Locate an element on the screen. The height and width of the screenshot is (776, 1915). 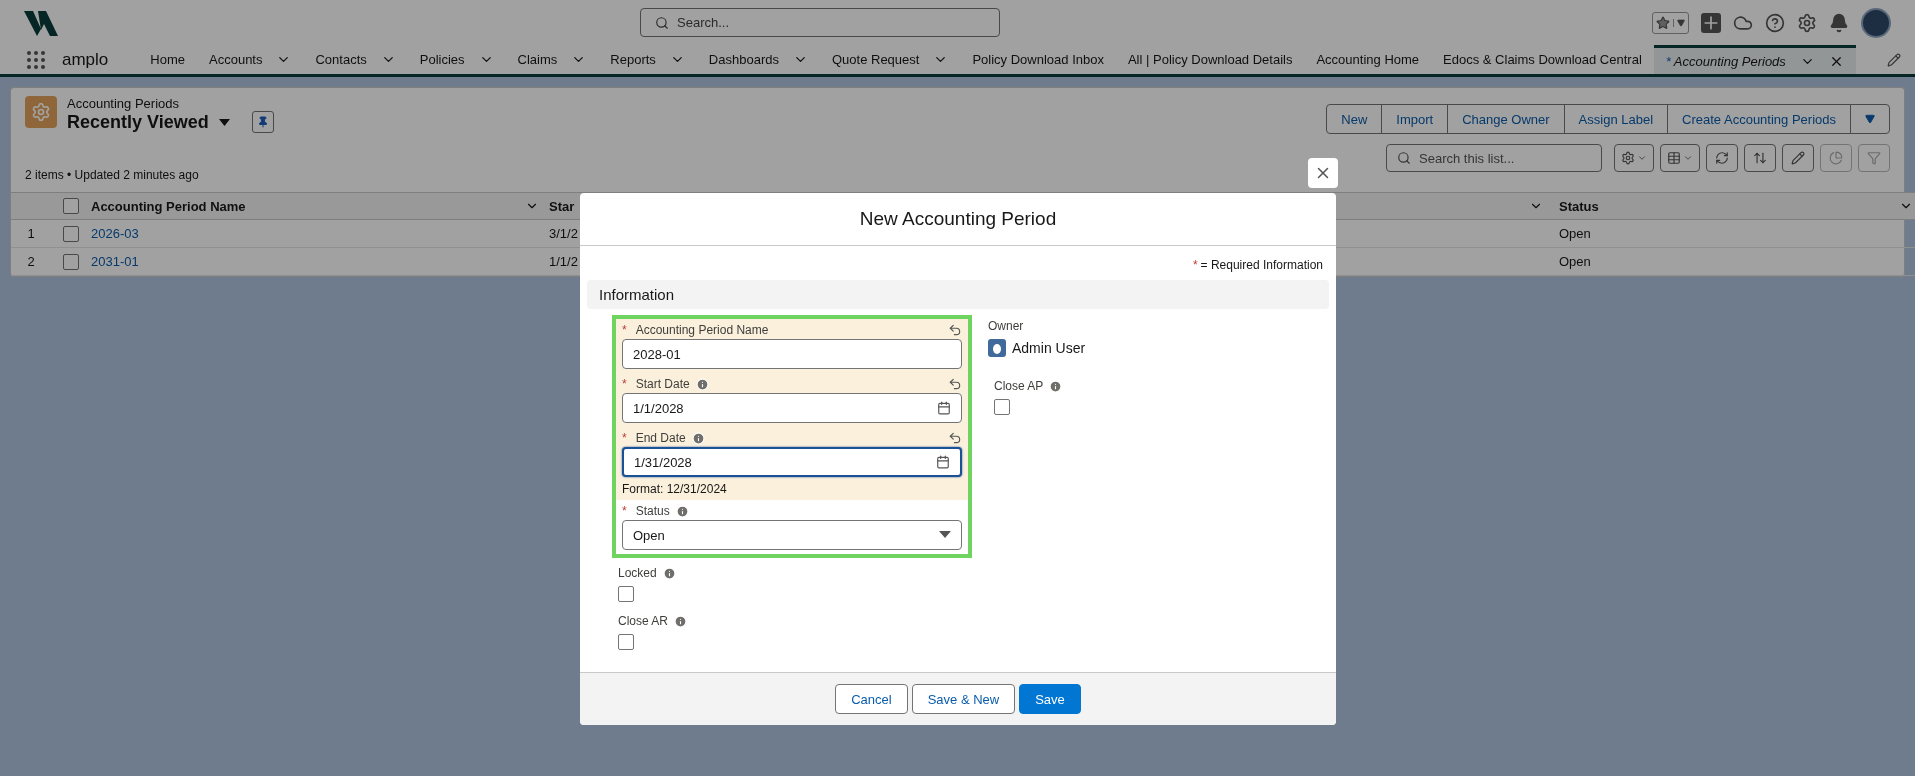
notifications-icon is located at coordinates (1839, 22).